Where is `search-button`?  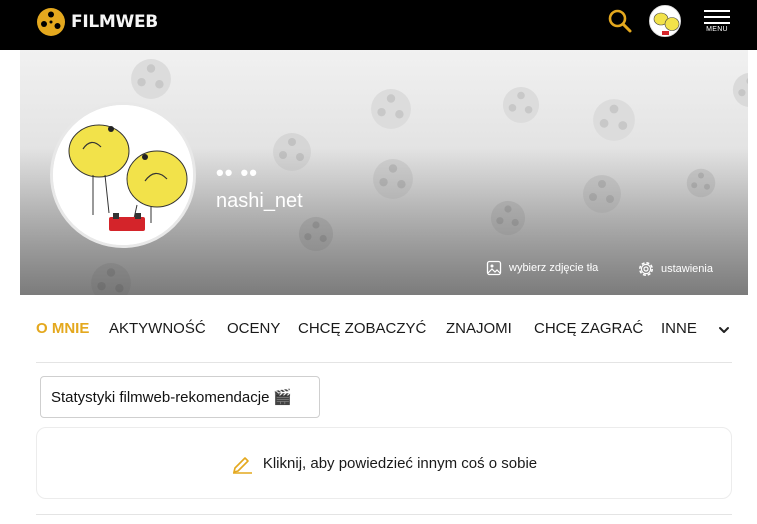 search-button is located at coordinates (620, 21).